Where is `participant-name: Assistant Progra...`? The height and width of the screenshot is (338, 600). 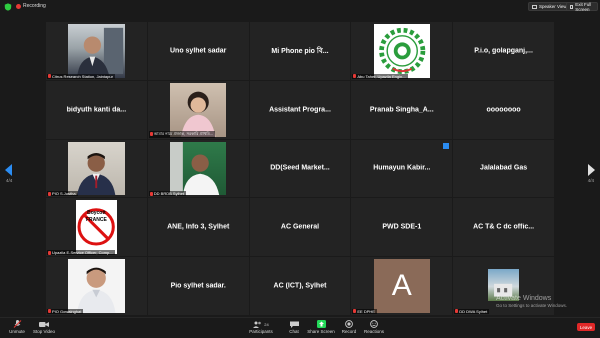 participant-name: Assistant Progra... is located at coordinates (300, 110).